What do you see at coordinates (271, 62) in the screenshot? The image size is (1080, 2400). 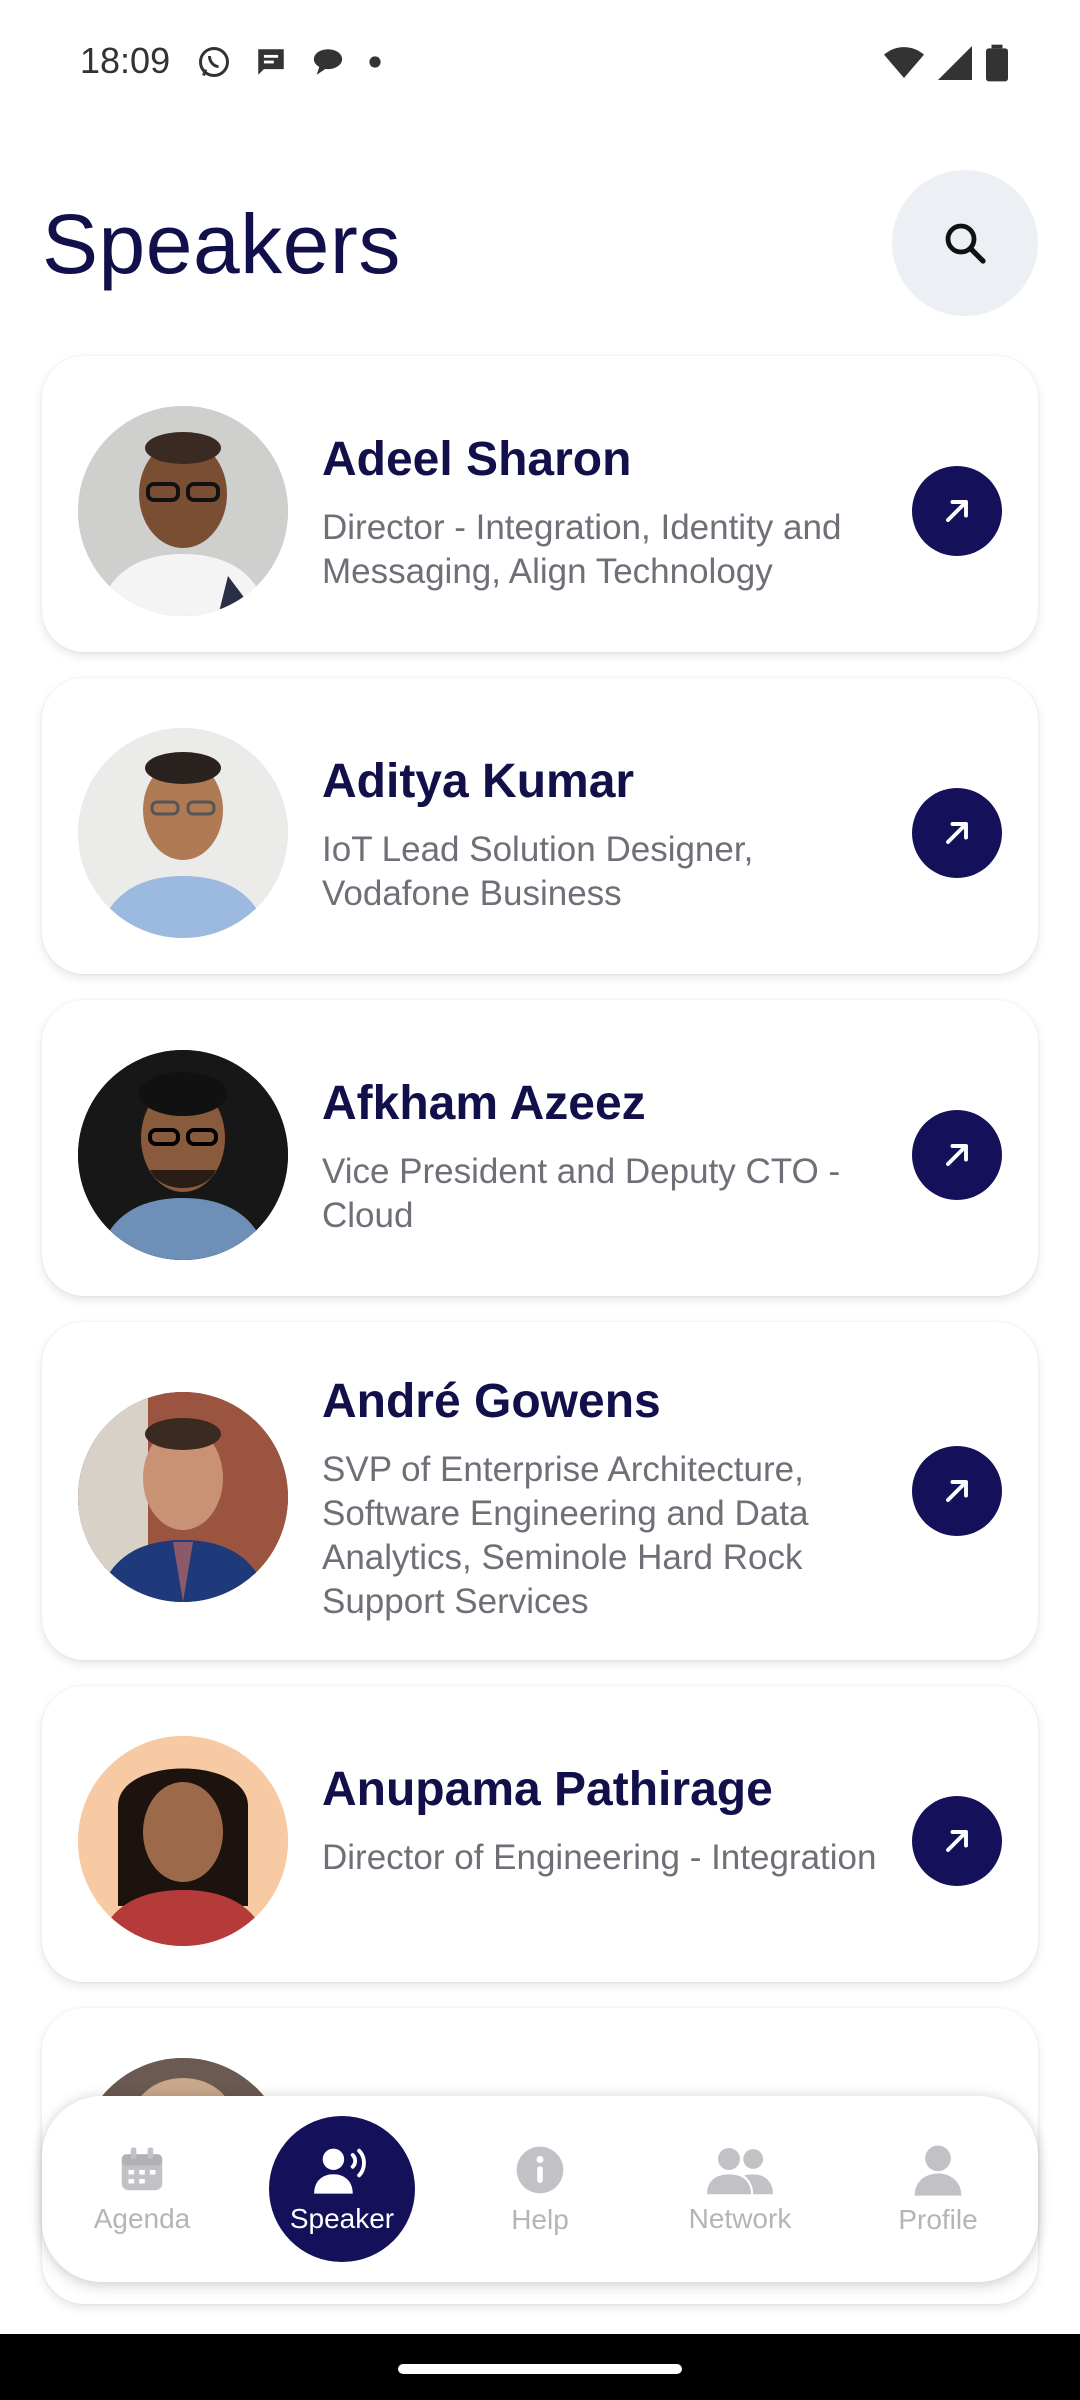 I see `message-icon` at bounding box center [271, 62].